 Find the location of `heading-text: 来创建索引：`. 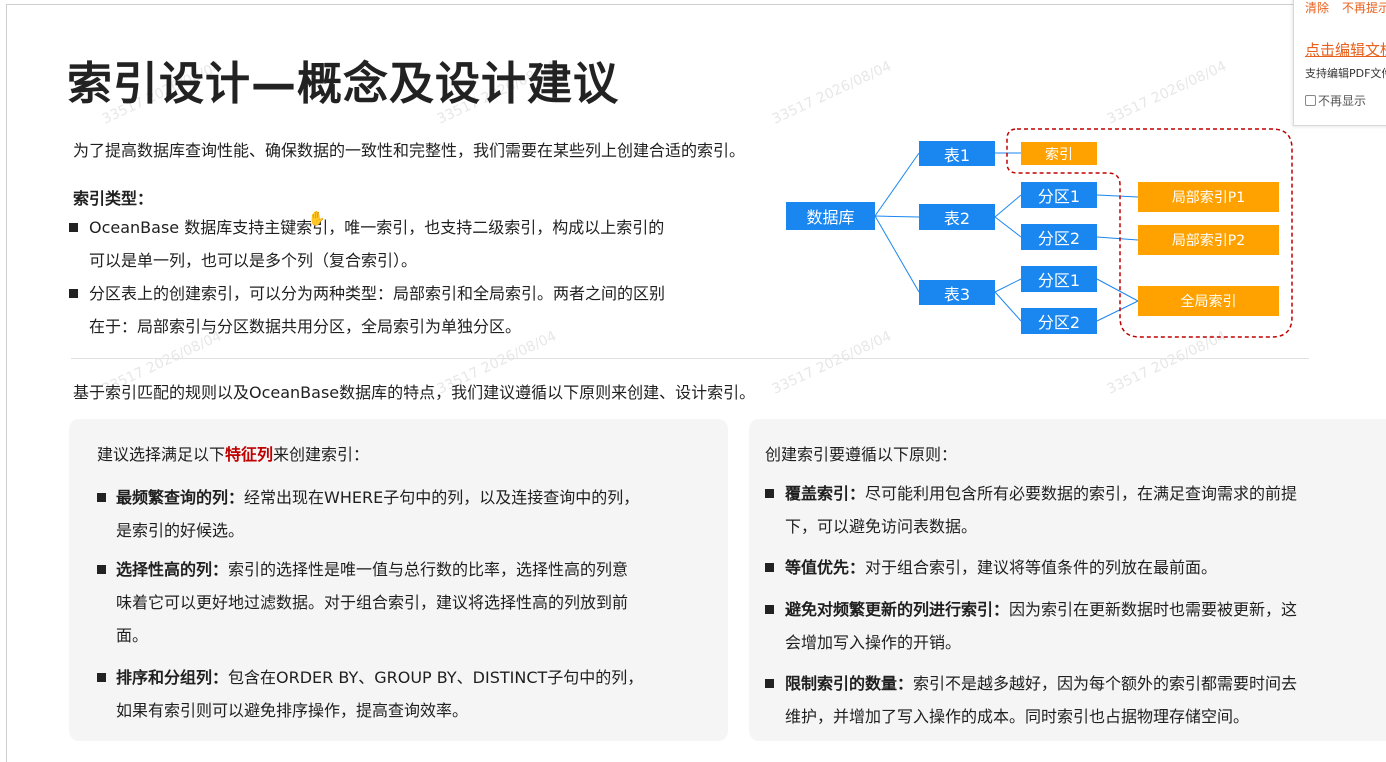

heading-text: 来创建索引： is located at coordinates (321, 454).